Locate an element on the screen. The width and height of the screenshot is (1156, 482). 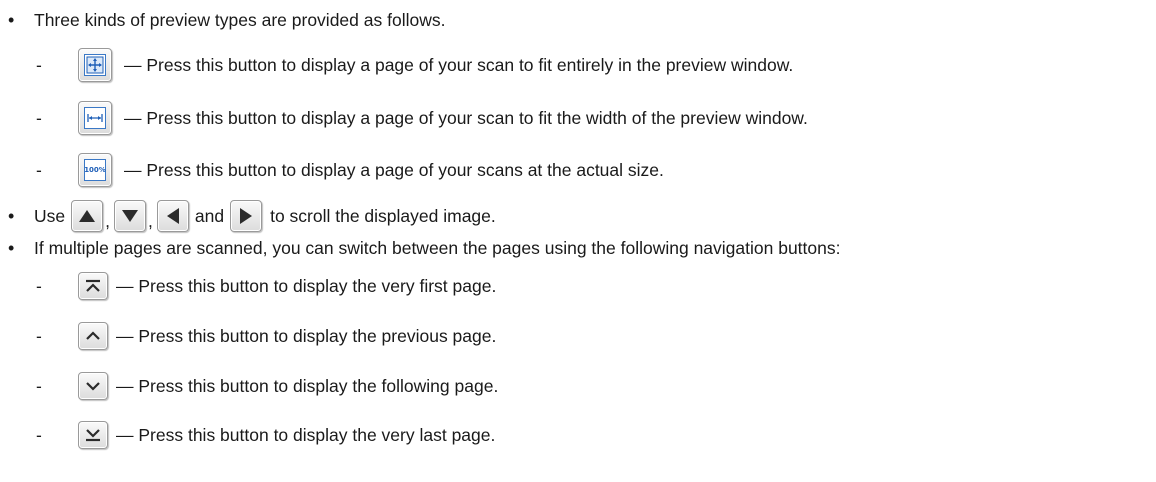
fit-width-button is located at coordinates (95, 118).